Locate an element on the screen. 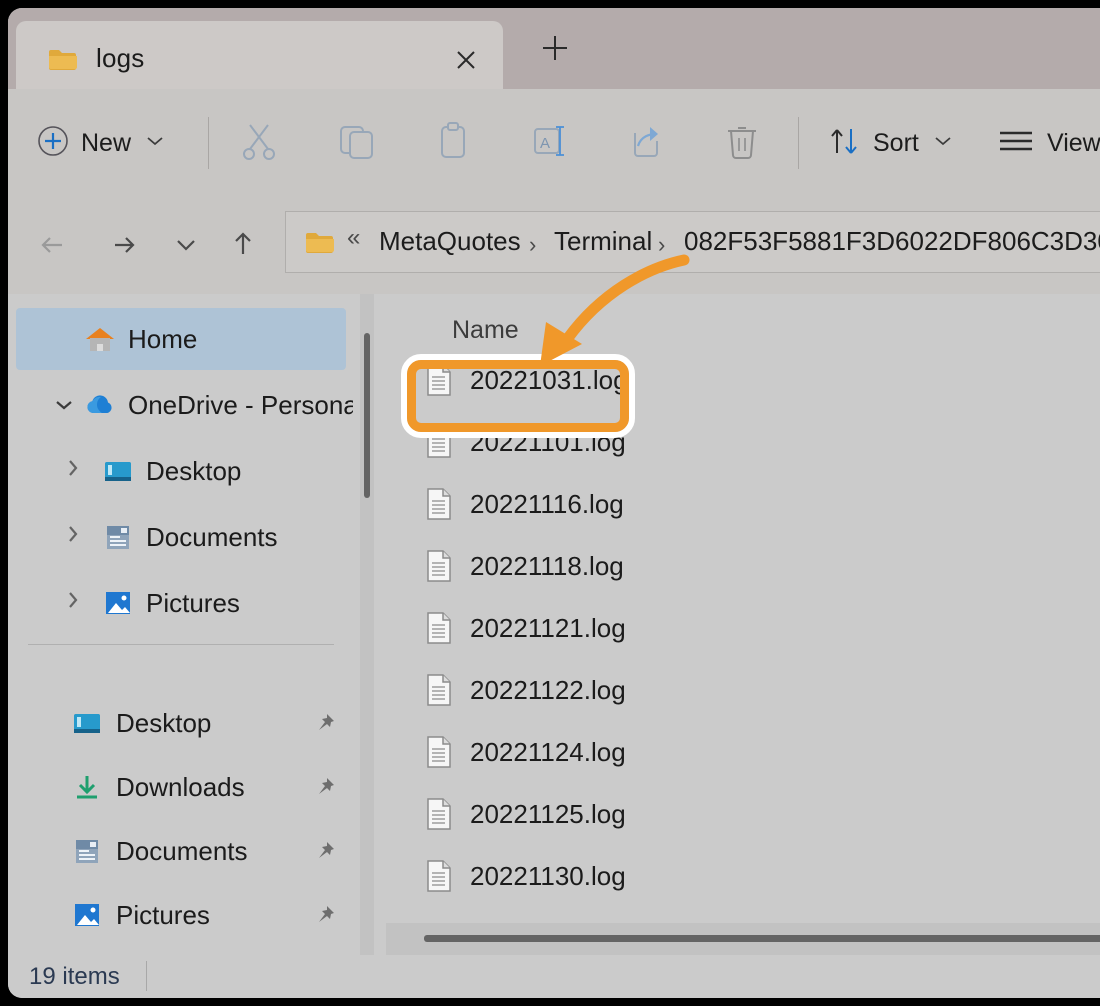 The image size is (1100, 1006). breadcrumb-overflow: « is located at coordinates (353, 238).